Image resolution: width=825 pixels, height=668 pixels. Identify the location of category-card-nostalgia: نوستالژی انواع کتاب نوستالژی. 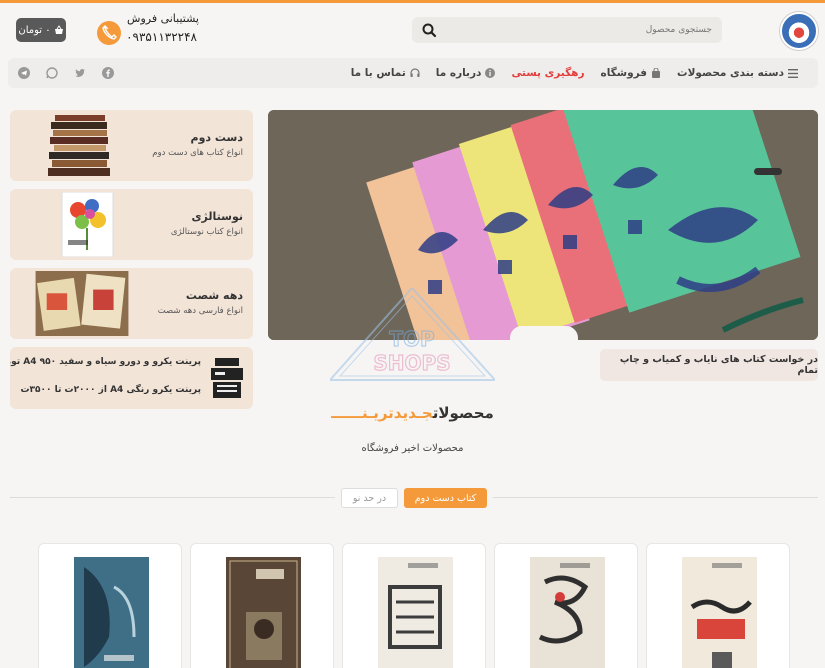
(131, 224).